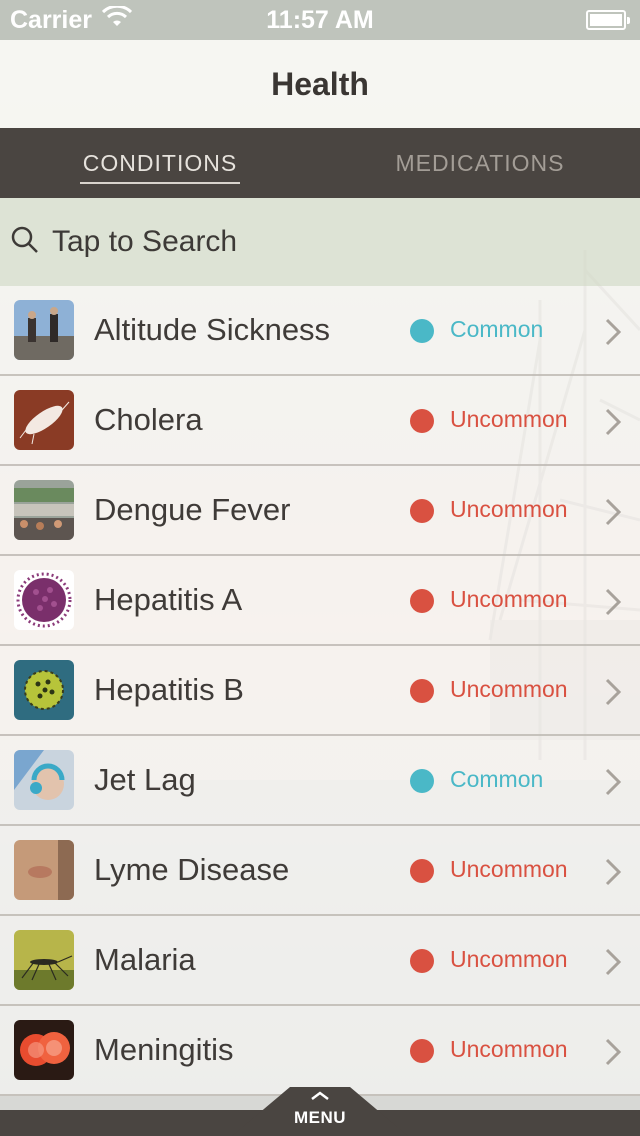  What do you see at coordinates (44, 1050) in the screenshot?
I see `bacteria-red-icon` at bounding box center [44, 1050].